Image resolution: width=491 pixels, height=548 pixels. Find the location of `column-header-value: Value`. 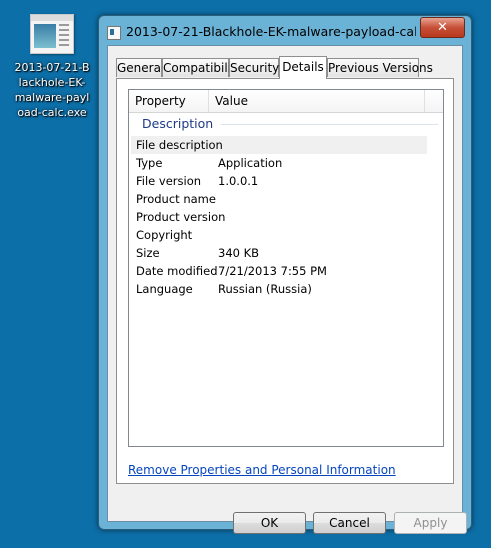

column-header-value: Value is located at coordinates (317, 101).